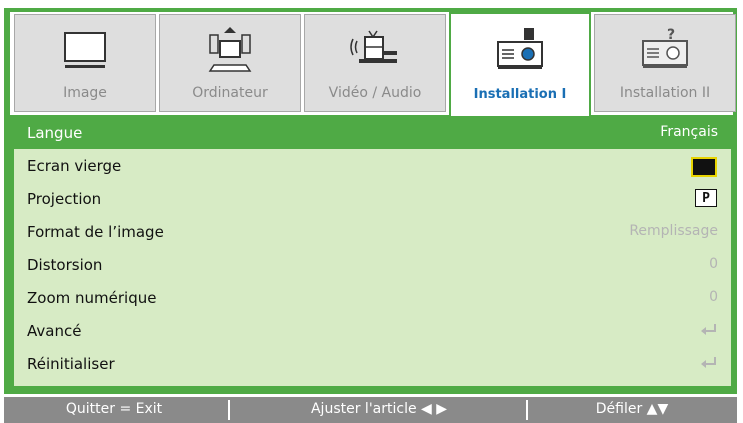  Describe the element at coordinates (55, 133) in the screenshot. I see `menu-item-label: Langue` at that location.